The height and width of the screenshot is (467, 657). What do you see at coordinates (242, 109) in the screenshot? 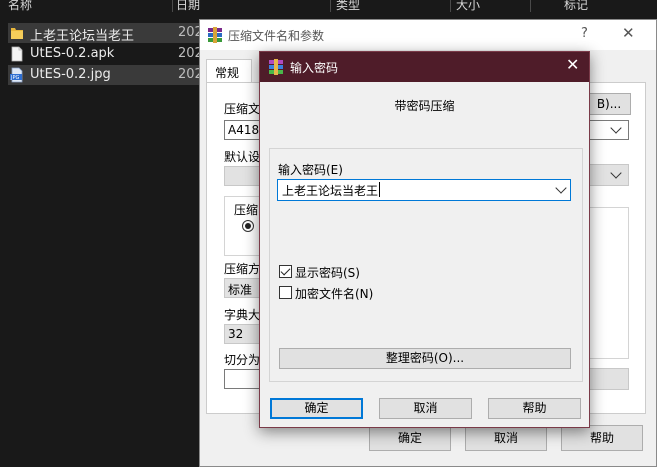
I see `archive-name-label: 压缩文` at bounding box center [242, 109].